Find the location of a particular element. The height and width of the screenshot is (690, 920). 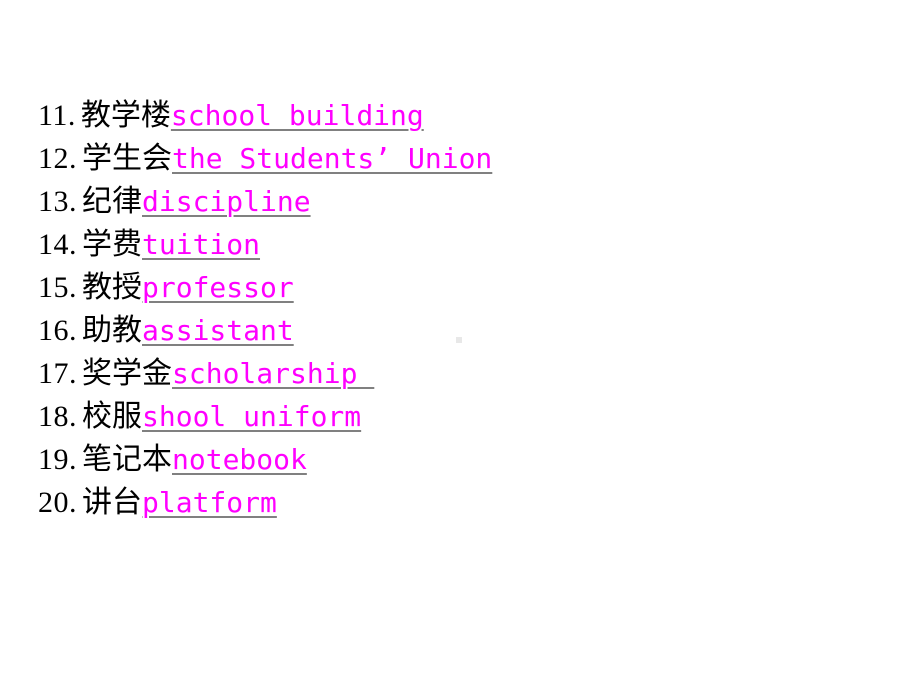

item-chinese-term: 奖学金 is located at coordinates (127, 373).